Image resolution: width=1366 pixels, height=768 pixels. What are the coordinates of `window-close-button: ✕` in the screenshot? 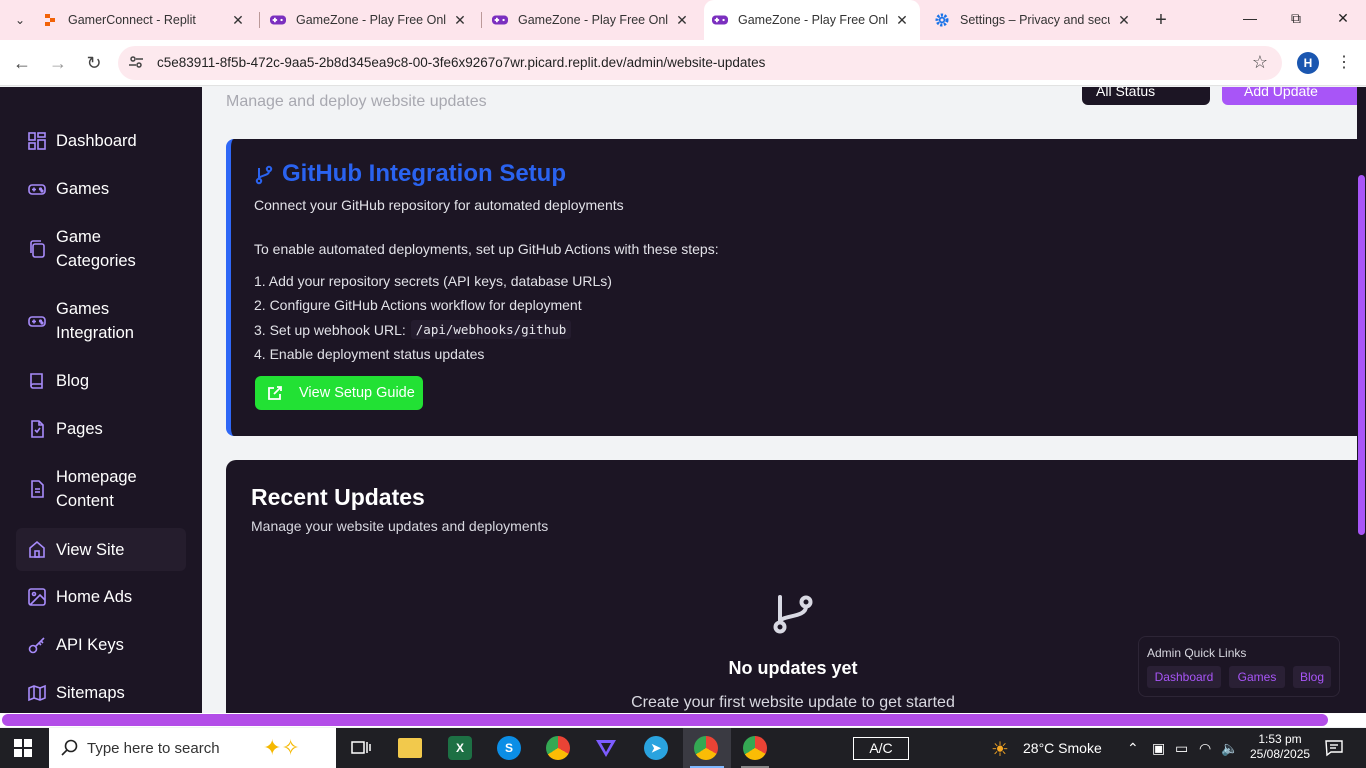 It's located at (1343, 18).